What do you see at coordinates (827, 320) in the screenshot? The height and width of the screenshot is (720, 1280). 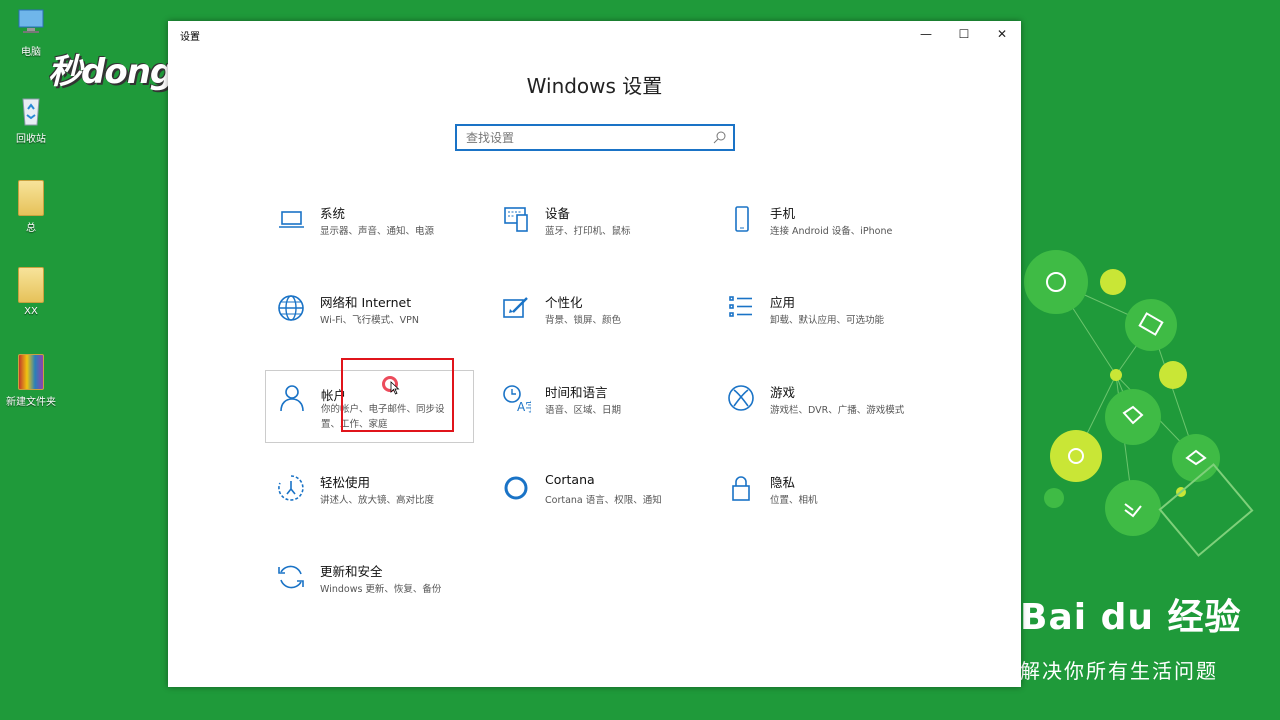 I see `category-description: 卸载、默认应用、可选功能` at bounding box center [827, 320].